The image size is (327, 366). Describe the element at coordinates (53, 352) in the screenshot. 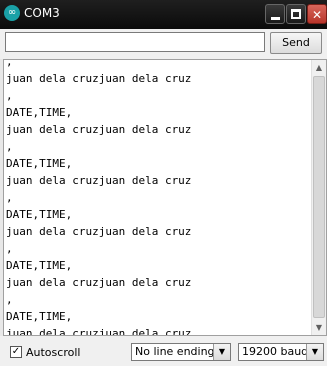

I see `autoscroll-label: Autoscroll` at that location.